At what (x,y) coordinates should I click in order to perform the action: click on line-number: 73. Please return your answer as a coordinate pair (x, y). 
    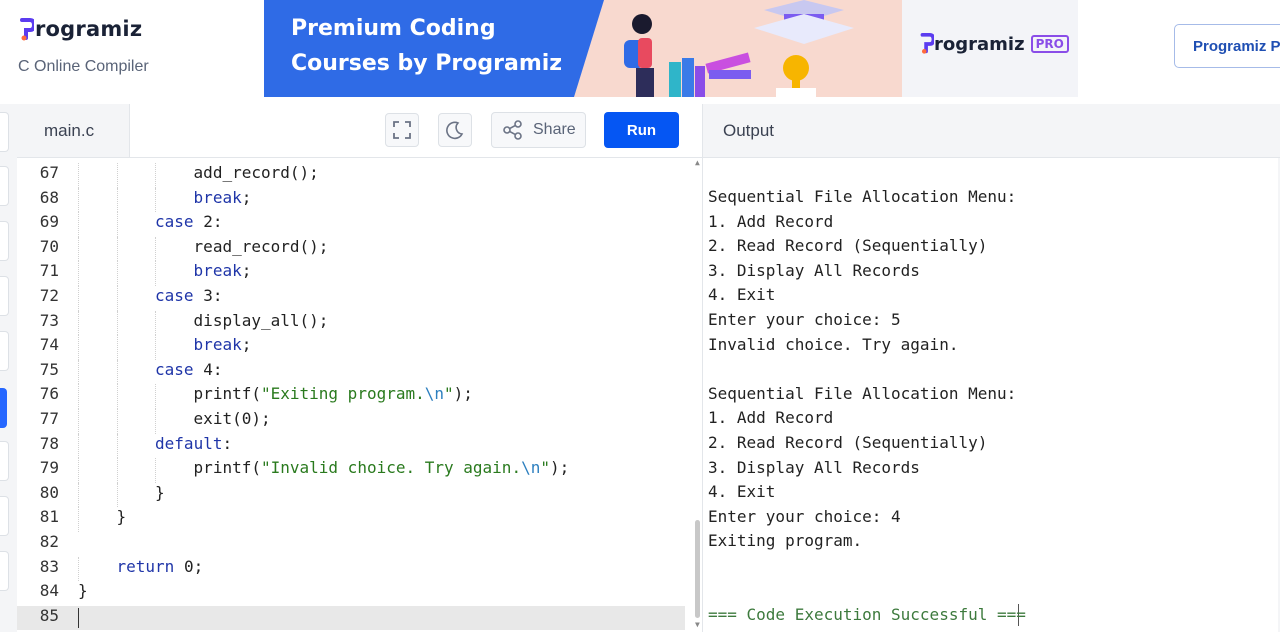
    Looking at the image, I should click on (49, 320).